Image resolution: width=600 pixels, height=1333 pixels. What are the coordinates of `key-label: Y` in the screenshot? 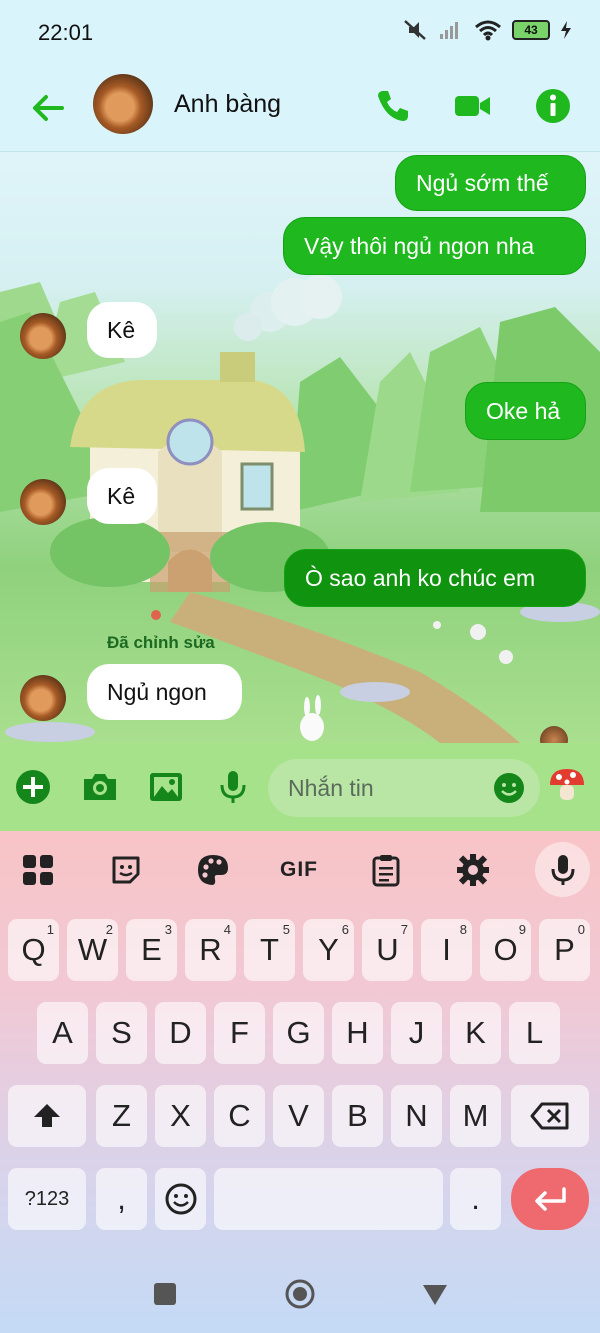 It's located at (328, 949).